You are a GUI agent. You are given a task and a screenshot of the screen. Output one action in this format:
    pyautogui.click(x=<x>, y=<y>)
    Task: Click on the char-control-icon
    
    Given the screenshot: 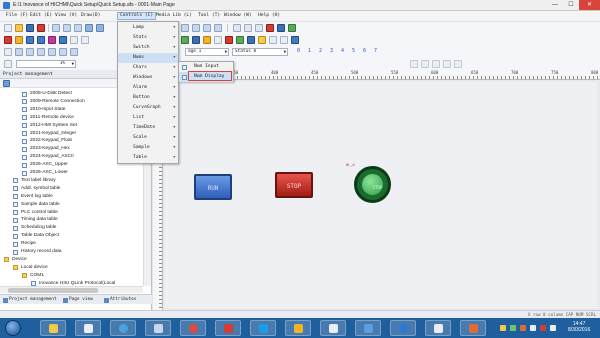 What is the action you would take?
    pyautogui.click(x=207, y=40)
    